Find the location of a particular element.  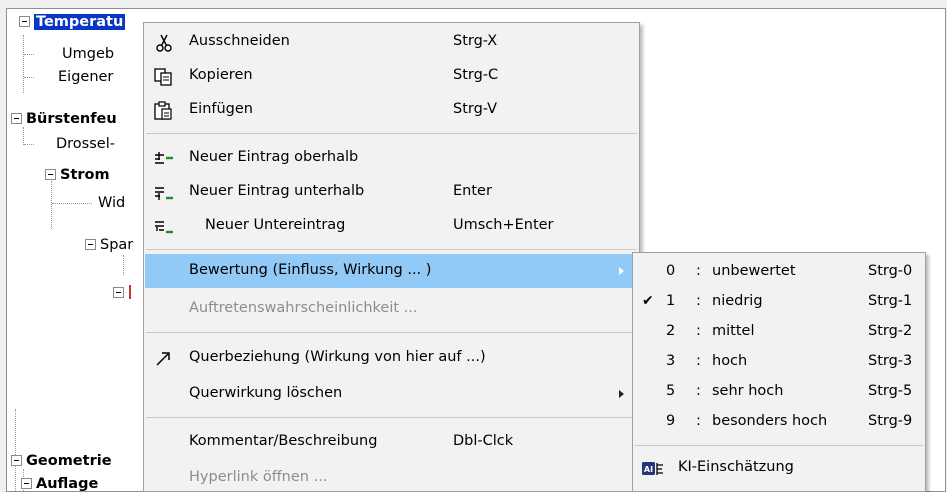

menu-item-label: Neuer Untereintrag is located at coordinates (275, 225).